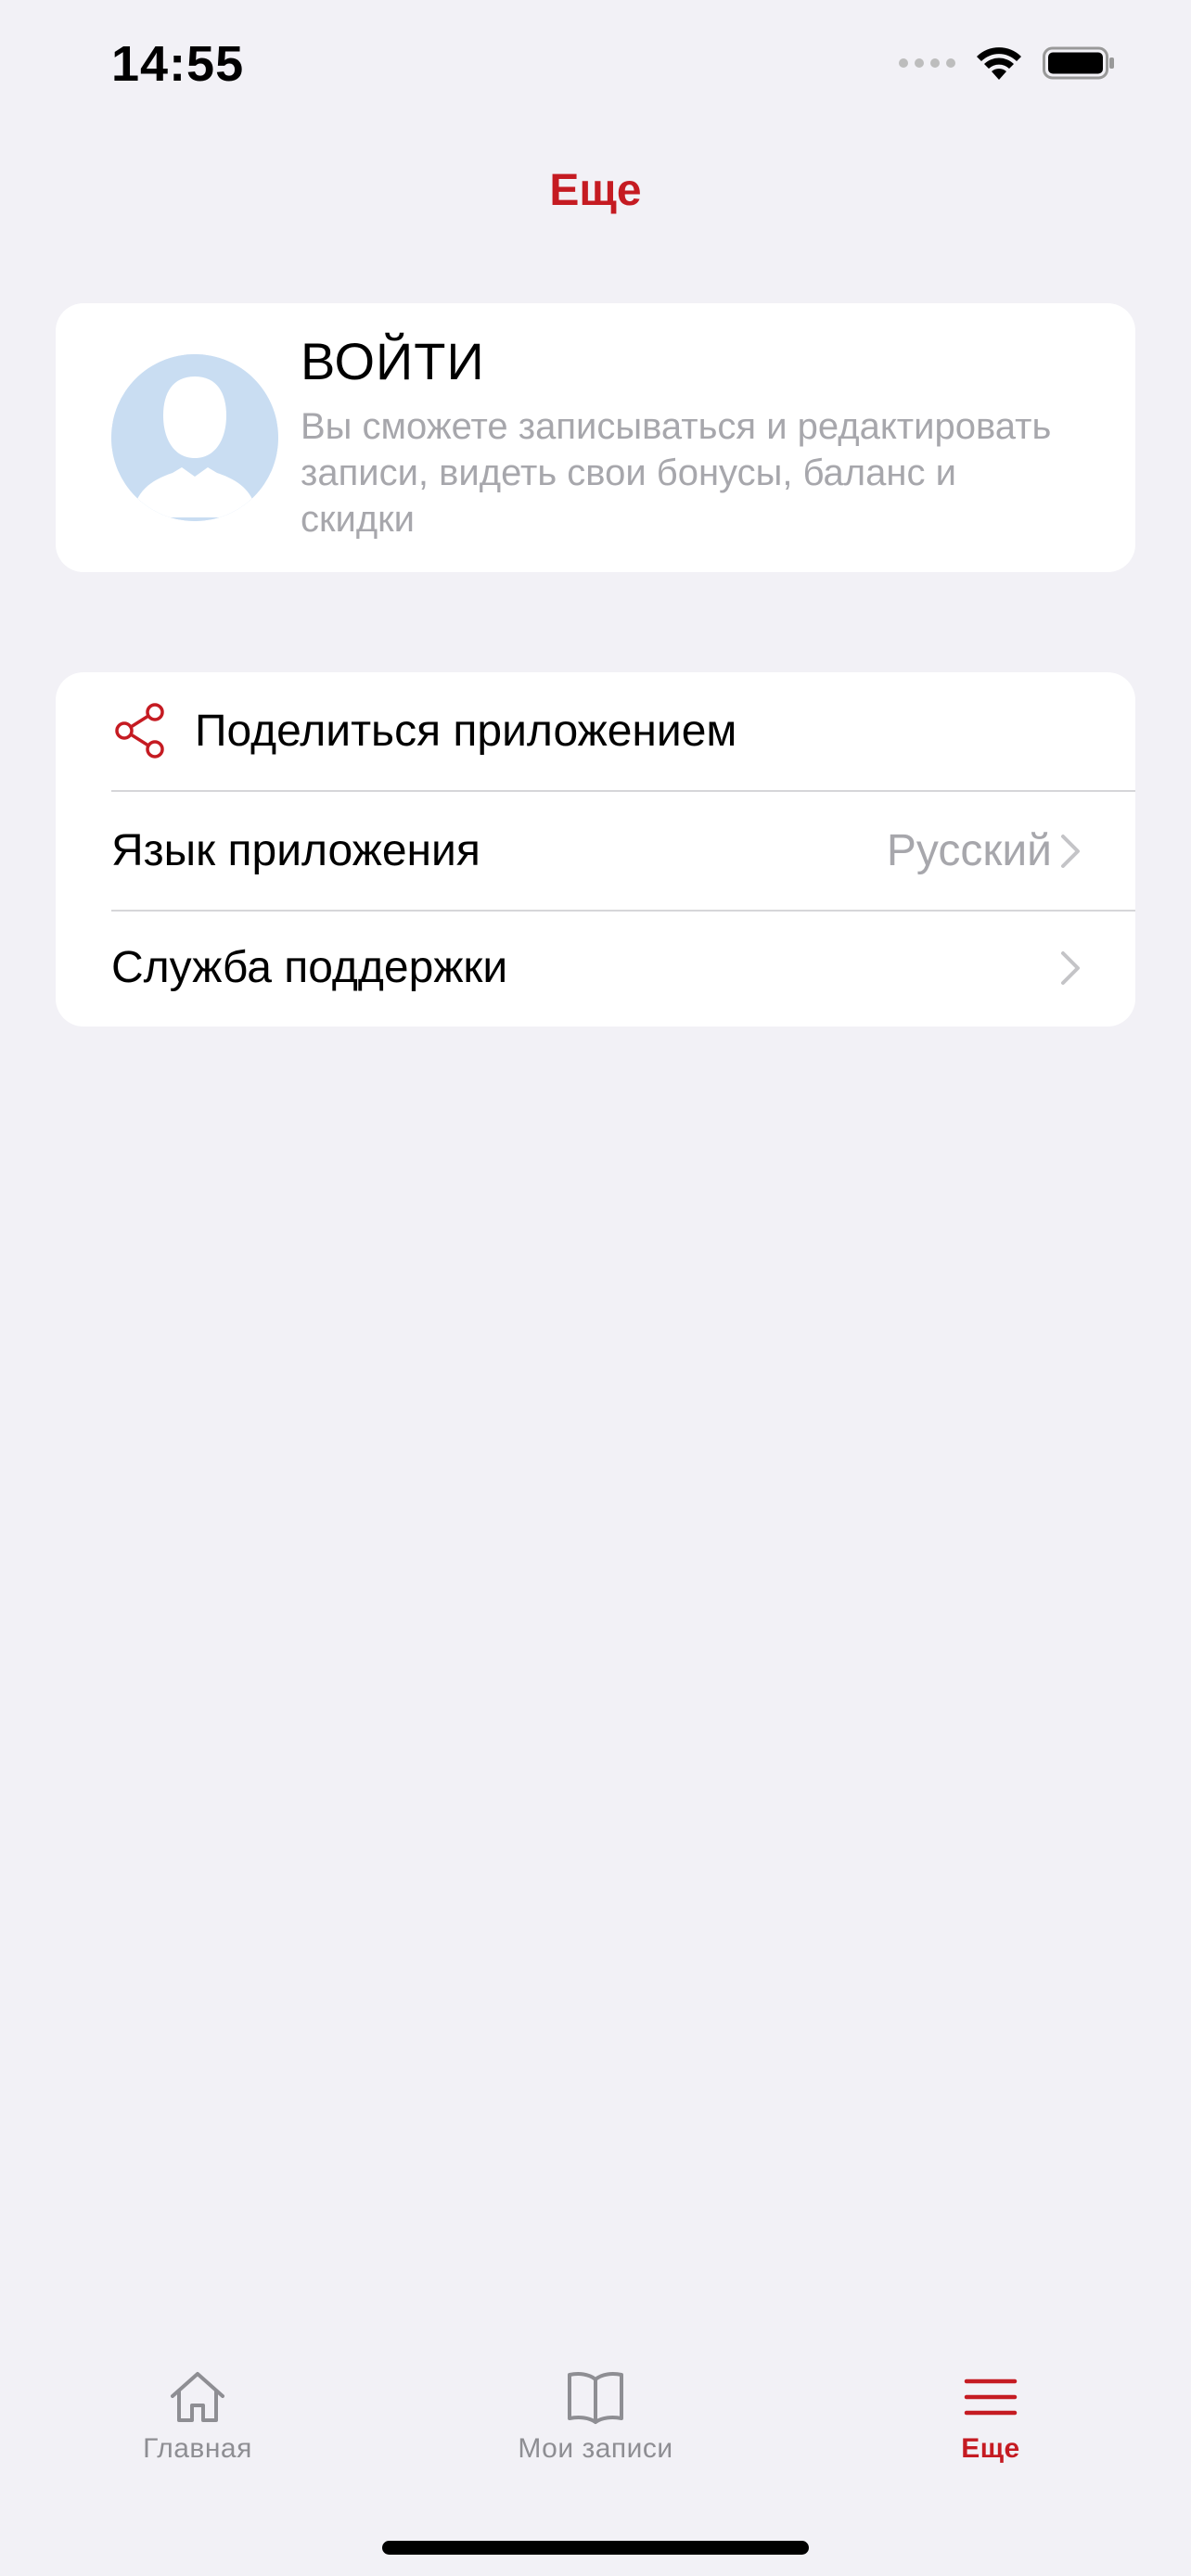 This screenshot has width=1191, height=2576. I want to click on battery-icon, so click(1078, 63).